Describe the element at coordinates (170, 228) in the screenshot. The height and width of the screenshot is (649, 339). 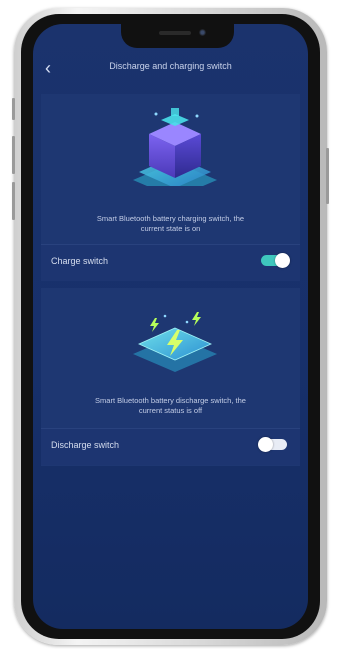
I see `charge-description-line: current state is on` at that location.